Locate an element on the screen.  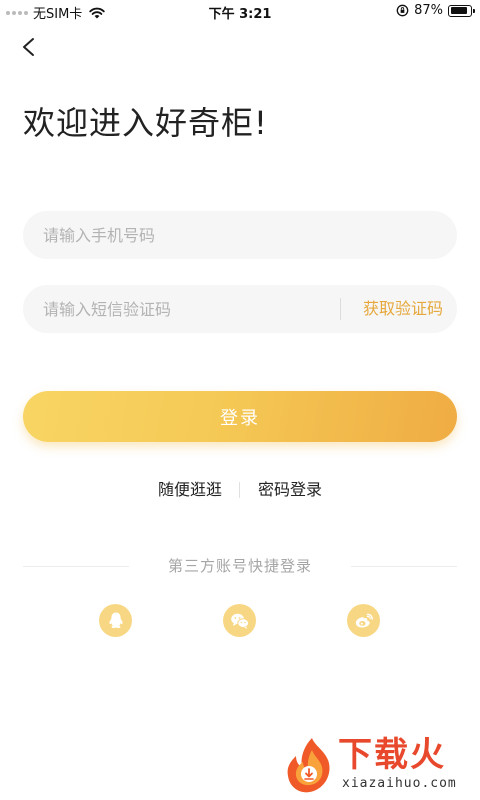
battery-fill is located at coordinates (459, 10).